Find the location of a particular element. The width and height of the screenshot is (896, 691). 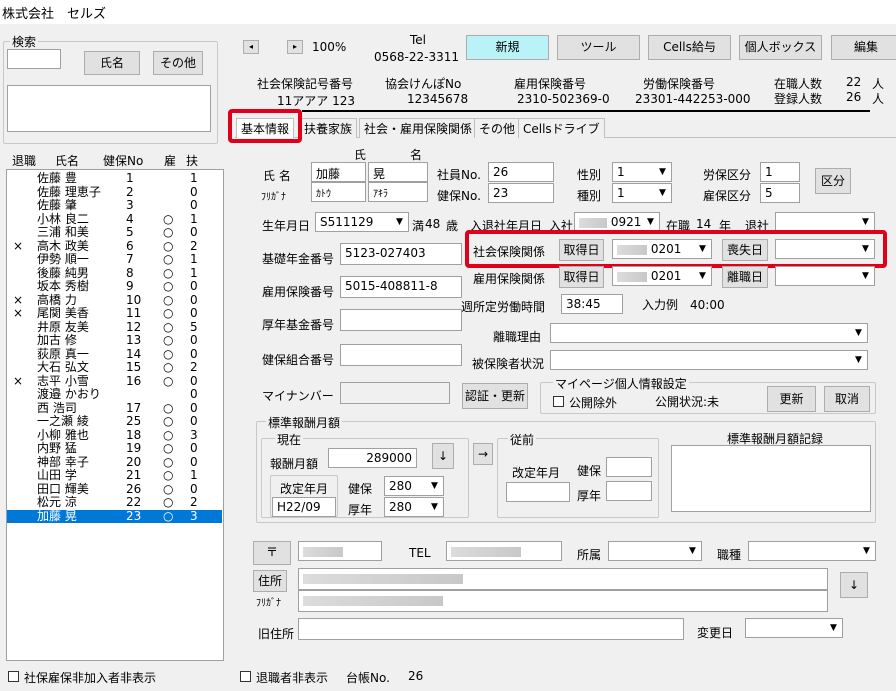

pension-field: 5123-027403 is located at coordinates (401, 254).